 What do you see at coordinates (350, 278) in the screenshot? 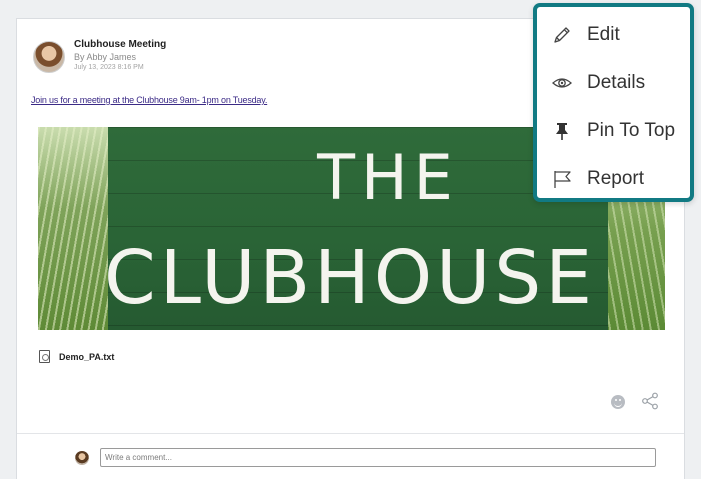
I see `sign-text-line2: CLUBHOUSE` at bounding box center [350, 278].